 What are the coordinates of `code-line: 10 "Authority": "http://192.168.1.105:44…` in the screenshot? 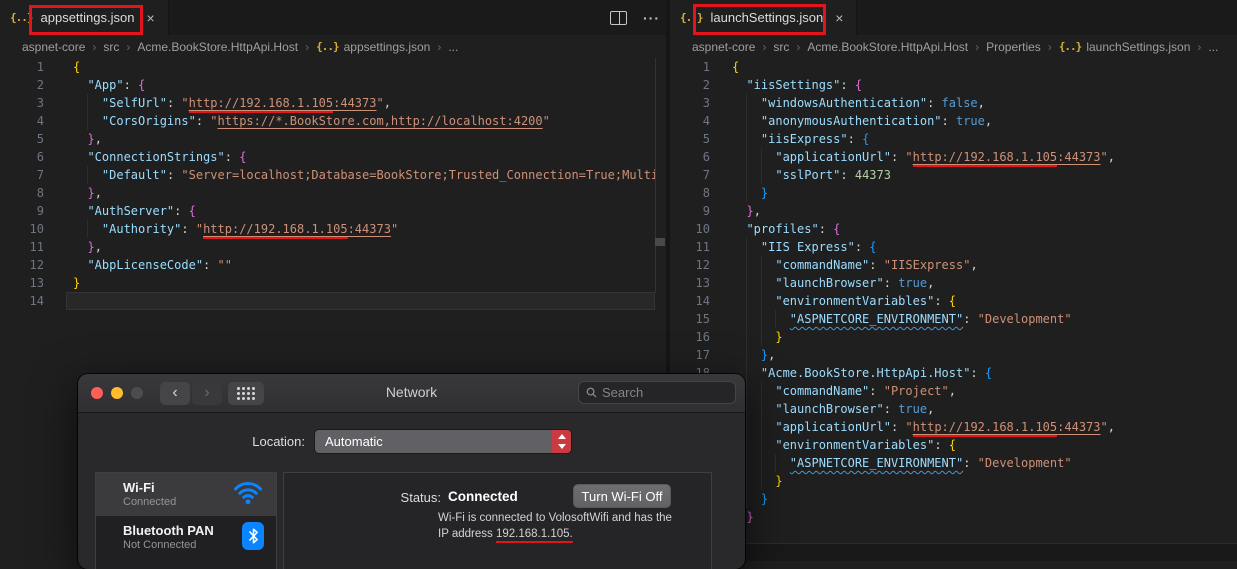 It's located at (327, 229).